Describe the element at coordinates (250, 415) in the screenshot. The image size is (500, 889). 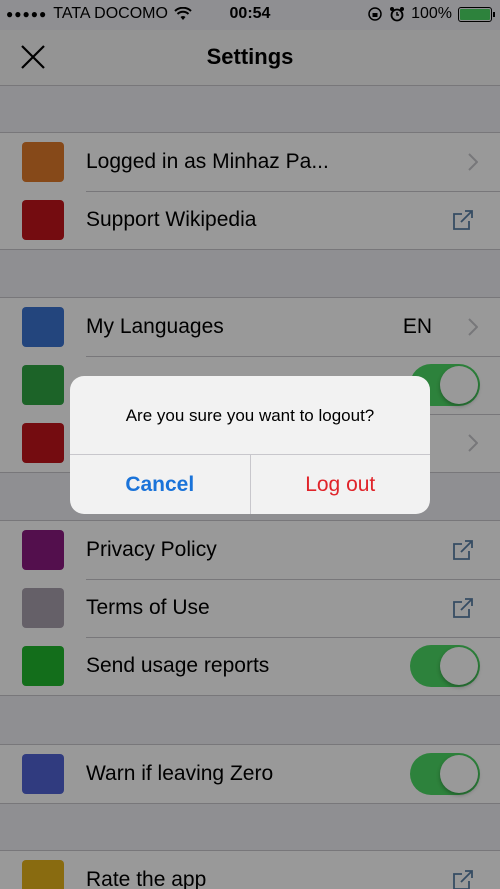
I see `alert-message: Are you sure you want to logout?` at that location.